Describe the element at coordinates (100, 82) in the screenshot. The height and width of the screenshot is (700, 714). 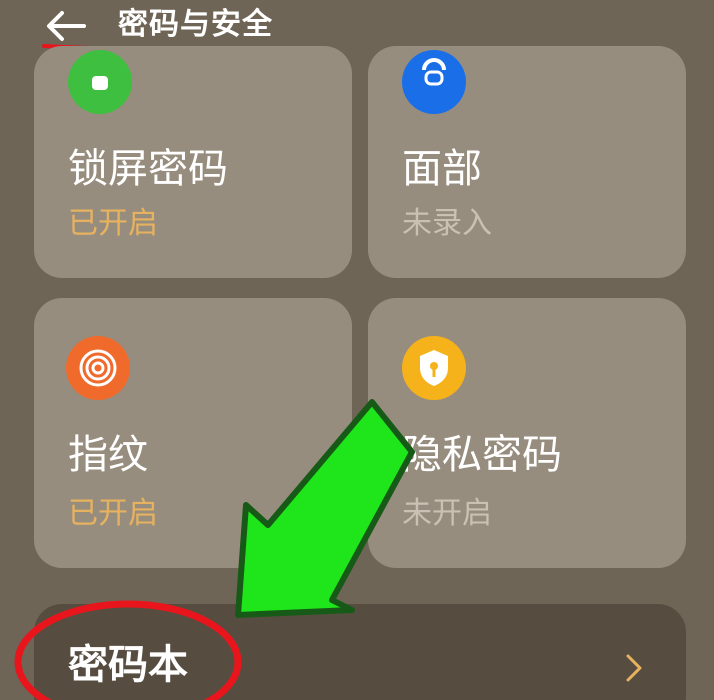
I see `lock-icon` at that location.